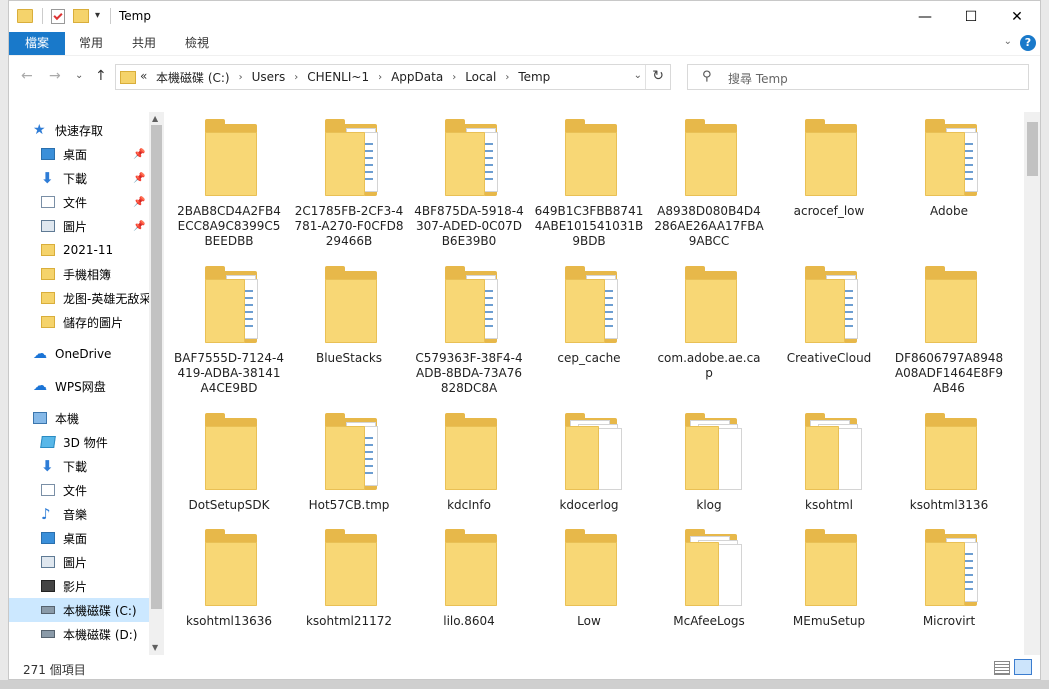 The image size is (1049, 689). What do you see at coordinates (1032, 383) in the screenshot?
I see `file-list-scrollbar` at bounding box center [1032, 383].